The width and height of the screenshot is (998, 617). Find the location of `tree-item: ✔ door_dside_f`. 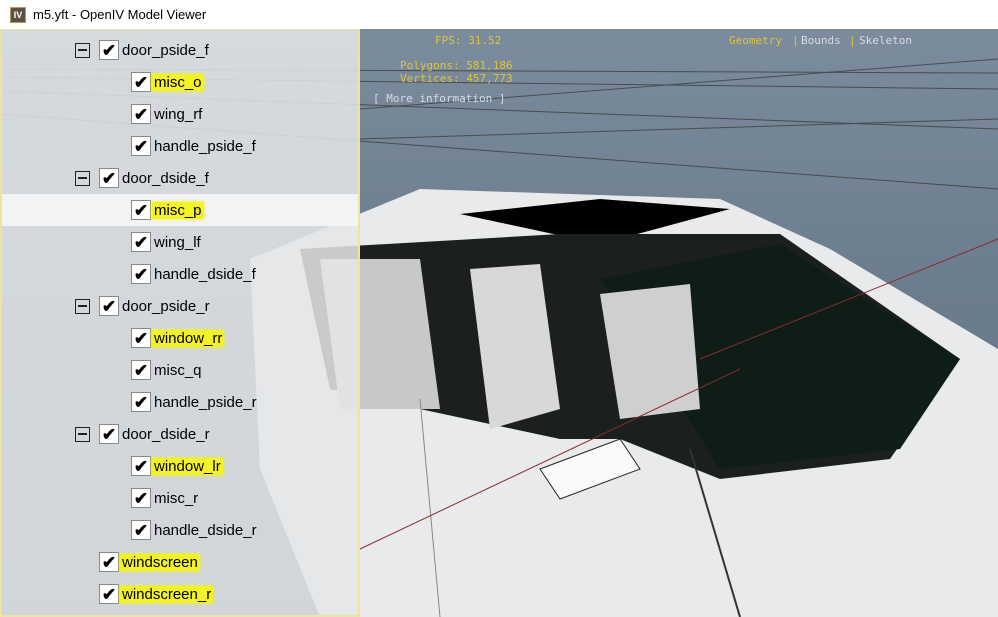

tree-item: ✔ door_dside_f is located at coordinates (180, 178).